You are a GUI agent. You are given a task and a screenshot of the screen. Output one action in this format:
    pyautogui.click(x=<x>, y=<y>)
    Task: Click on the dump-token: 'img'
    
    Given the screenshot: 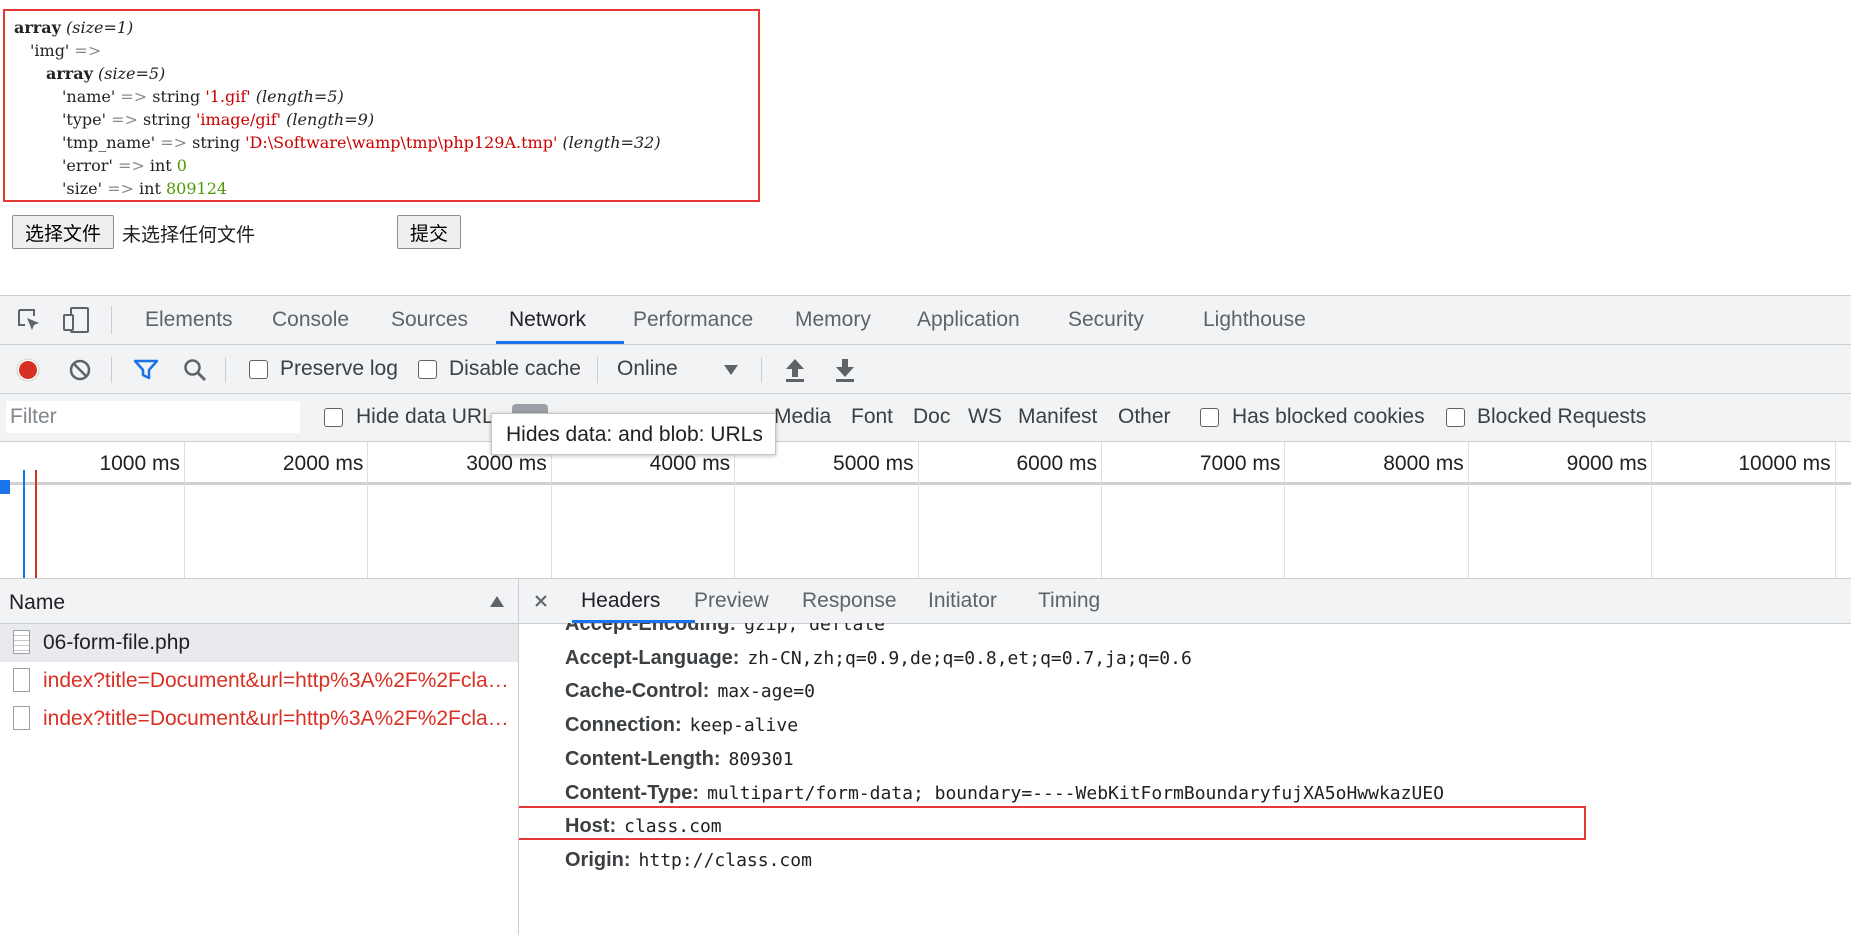 What is the action you would take?
    pyautogui.click(x=50, y=50)
    